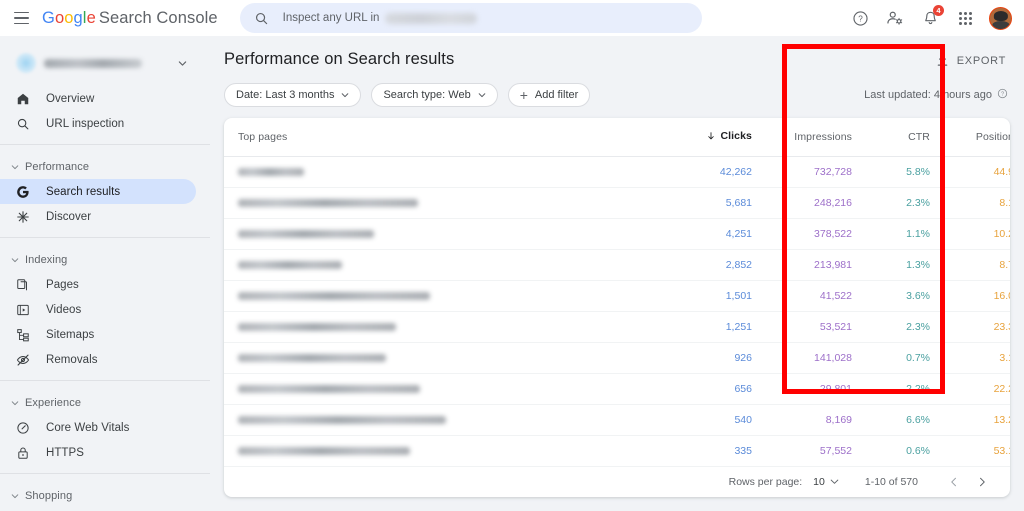 The width and height of the screenshot is (1024, 511). I want to click on sidebar-item-label: Videos, so click(64, 309).